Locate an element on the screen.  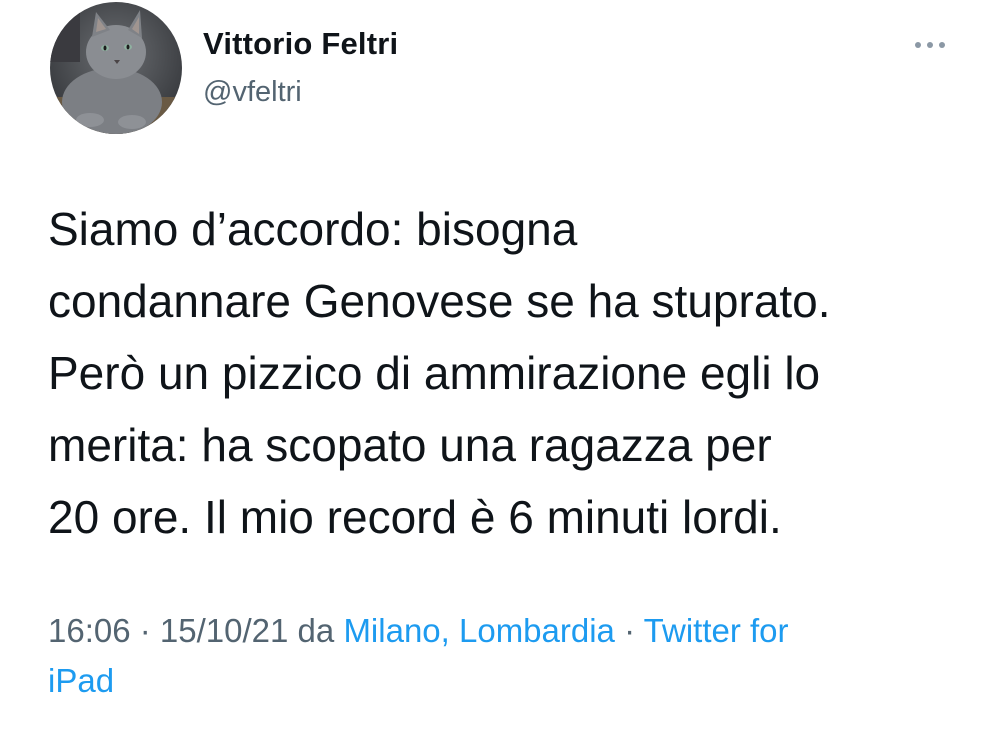
more-horizontal-icon is located at coordinates (930, 45).